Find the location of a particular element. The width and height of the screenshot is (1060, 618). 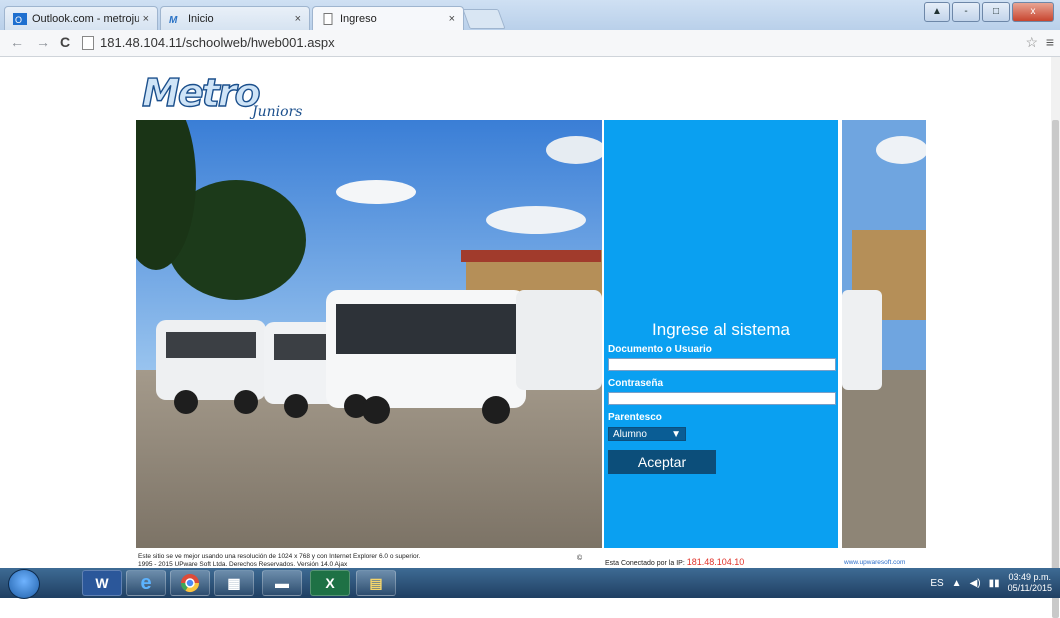

tab-outlook: O Outlook.com - metrojunio × is located at coordinates (81, 18).